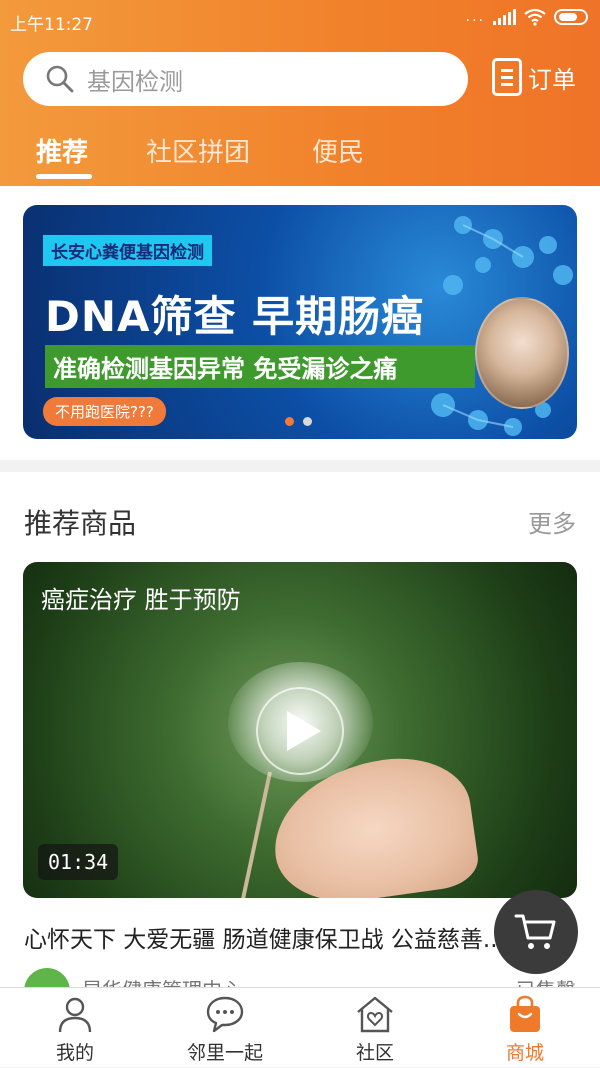 The height and width of the screenshot is (1068, 600). What do you see at coordinates (80, 523) in the screenshot?
I see `section-title: 推荐商品` at bounding box center [80, 523].